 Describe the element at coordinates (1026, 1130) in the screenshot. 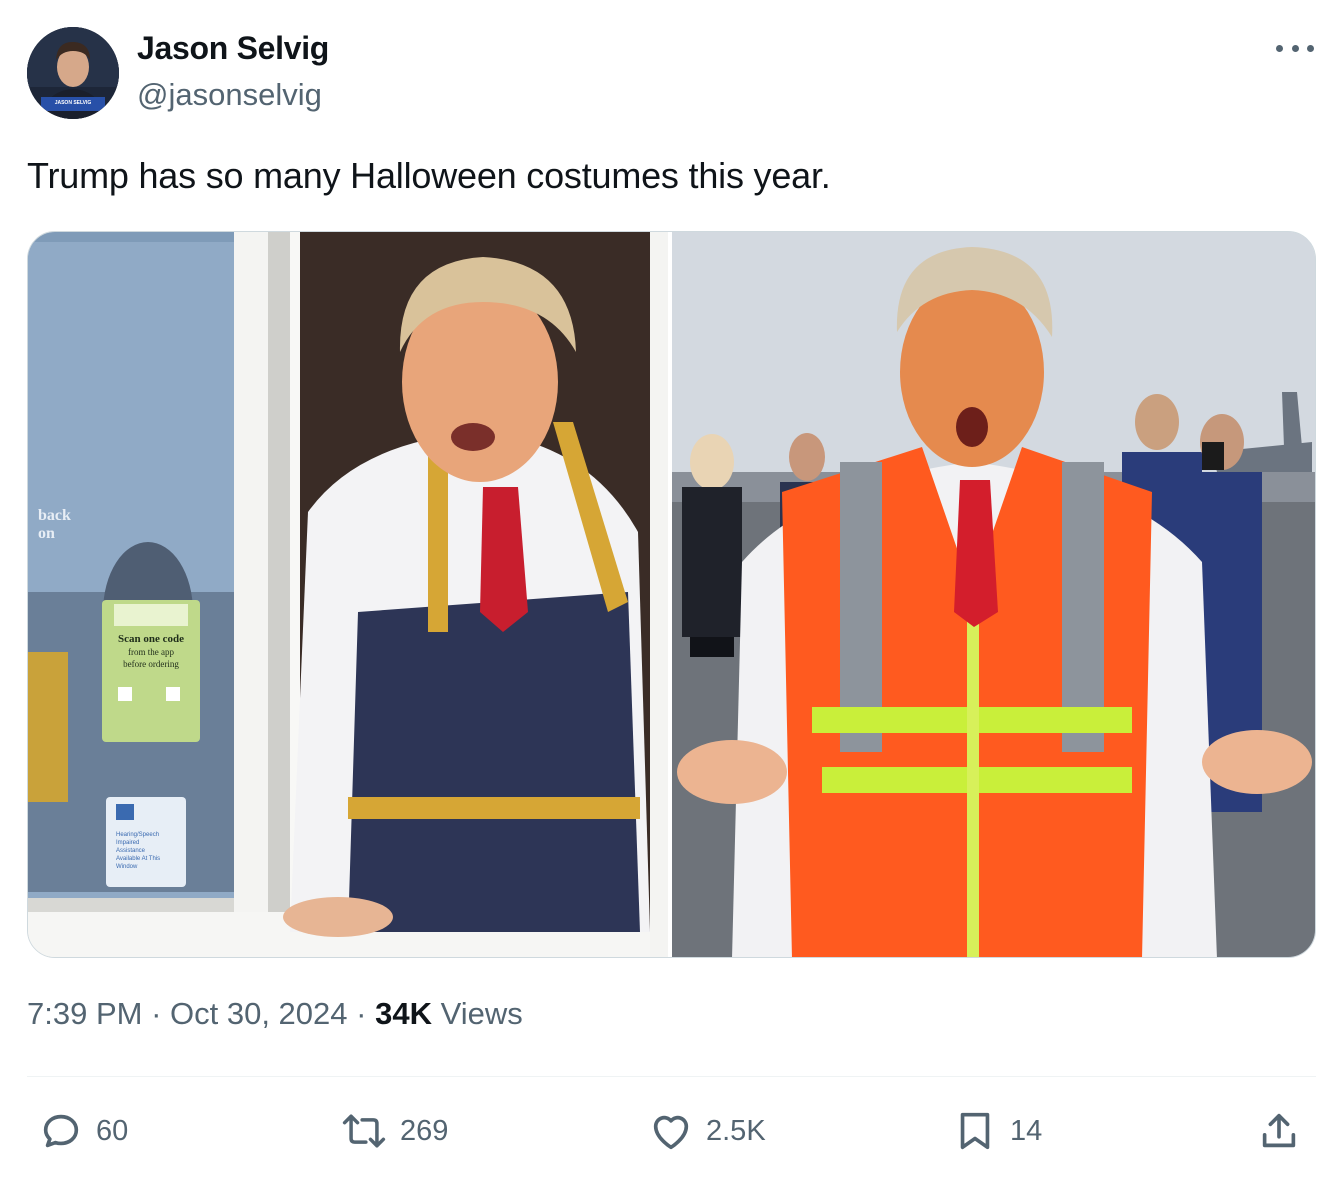

I see `bookmark-count: 14` at that location.